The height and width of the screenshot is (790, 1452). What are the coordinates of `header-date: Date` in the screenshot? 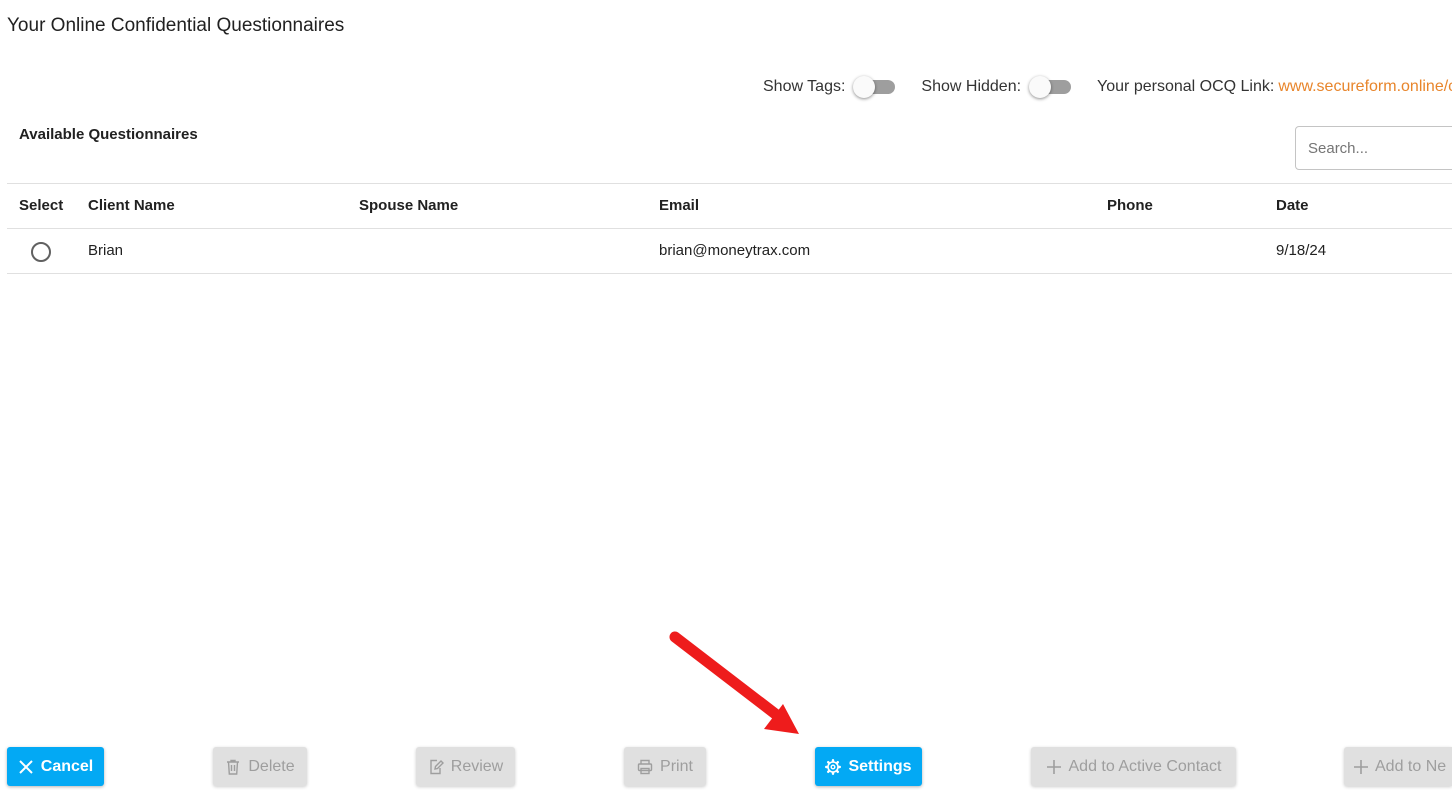 It's located at (1292, 206).